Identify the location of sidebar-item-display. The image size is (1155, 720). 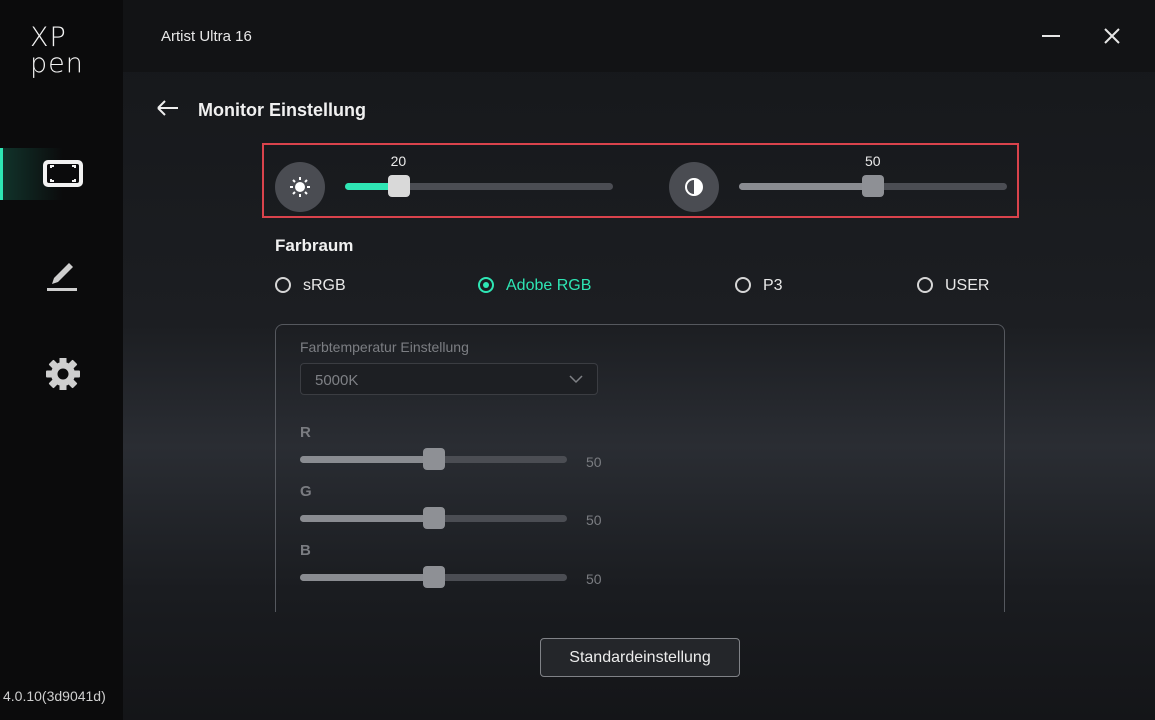
(61, 174).